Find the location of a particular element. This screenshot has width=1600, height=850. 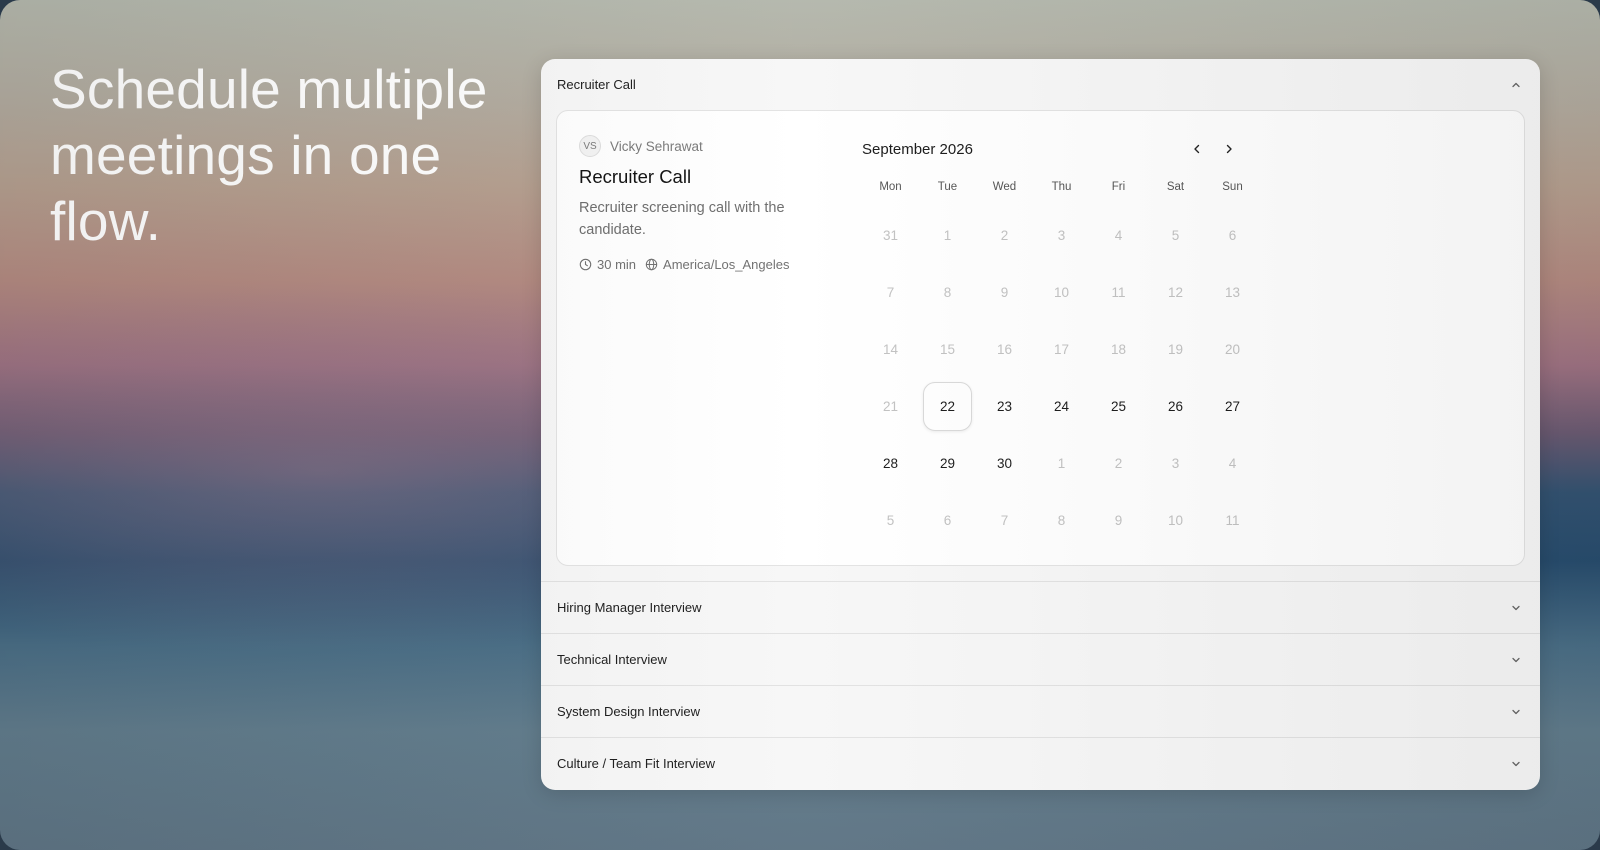

accordion-title: Culture / Team Fit Interview is located at coordinates (636, 763).